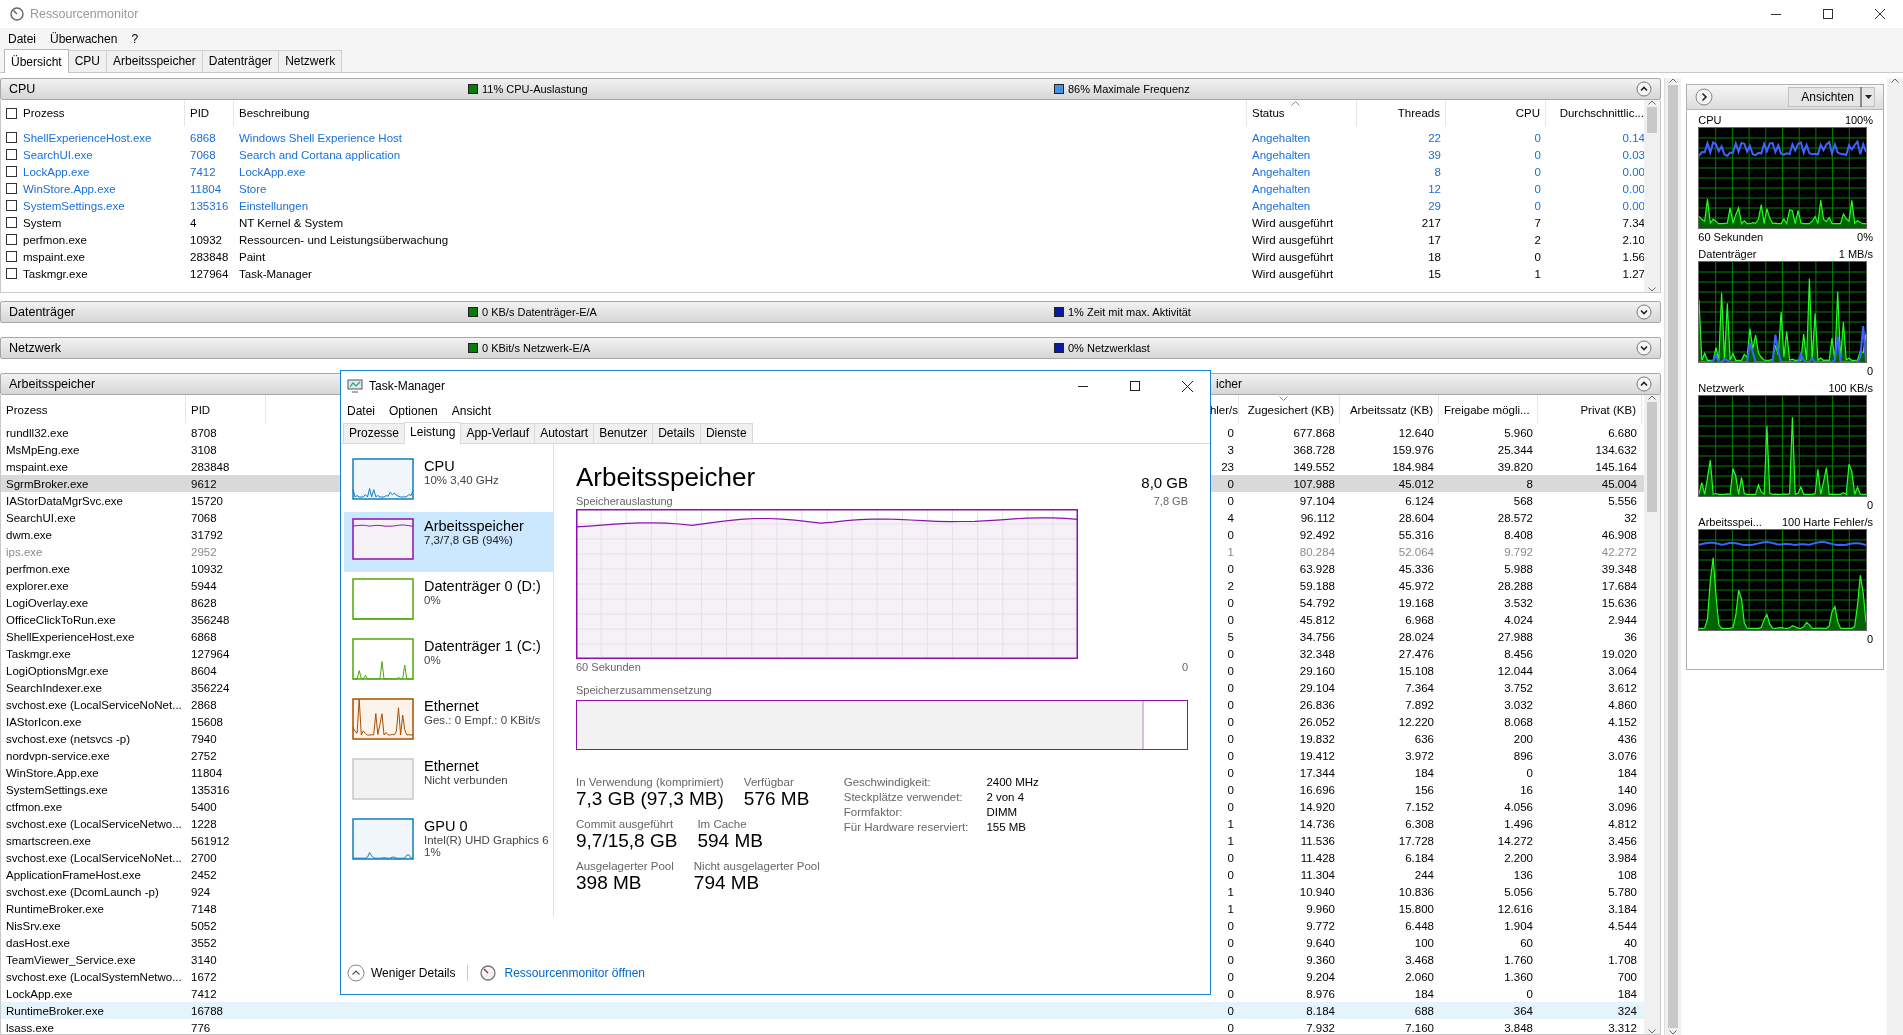 This screenshot has height=1035, width=1903. Describe the element at coordinates (1424, 942) in the screenshot. I see `table-cell: 100` at that location.